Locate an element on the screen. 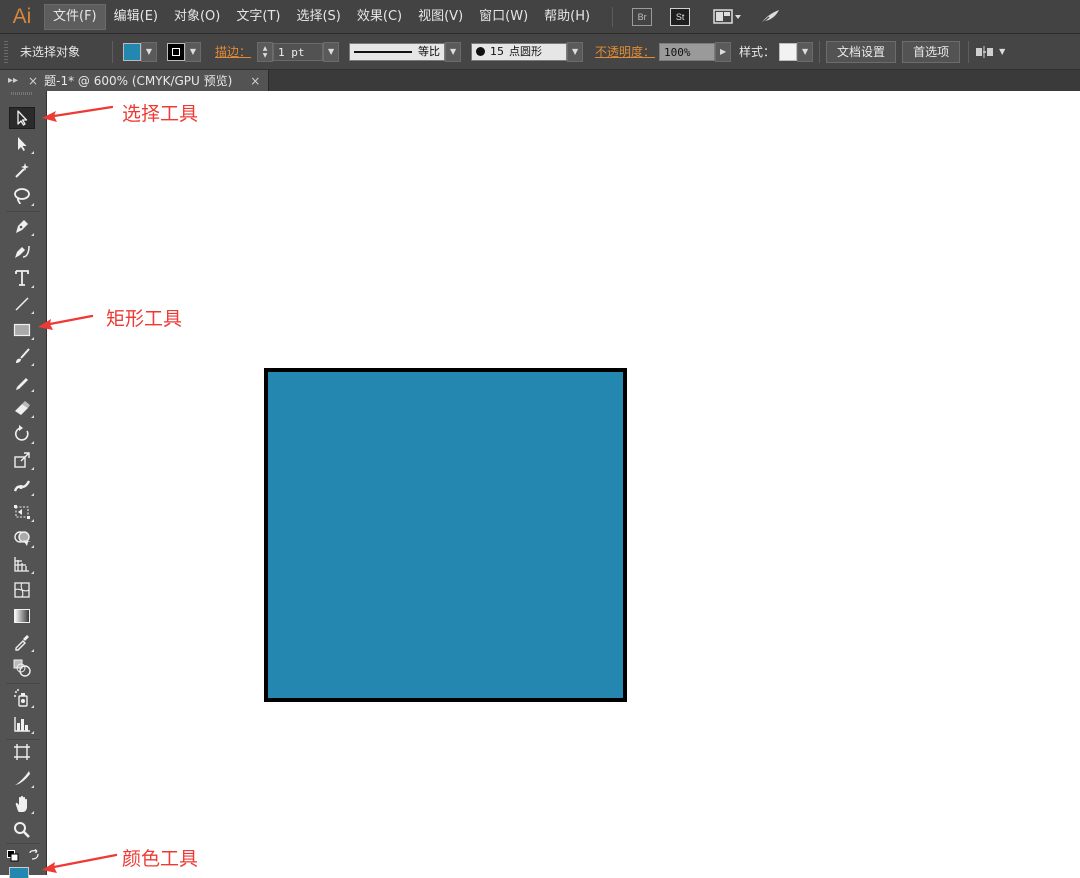  document-setup-button: 文档设置 is located at coordinates (861, 51).